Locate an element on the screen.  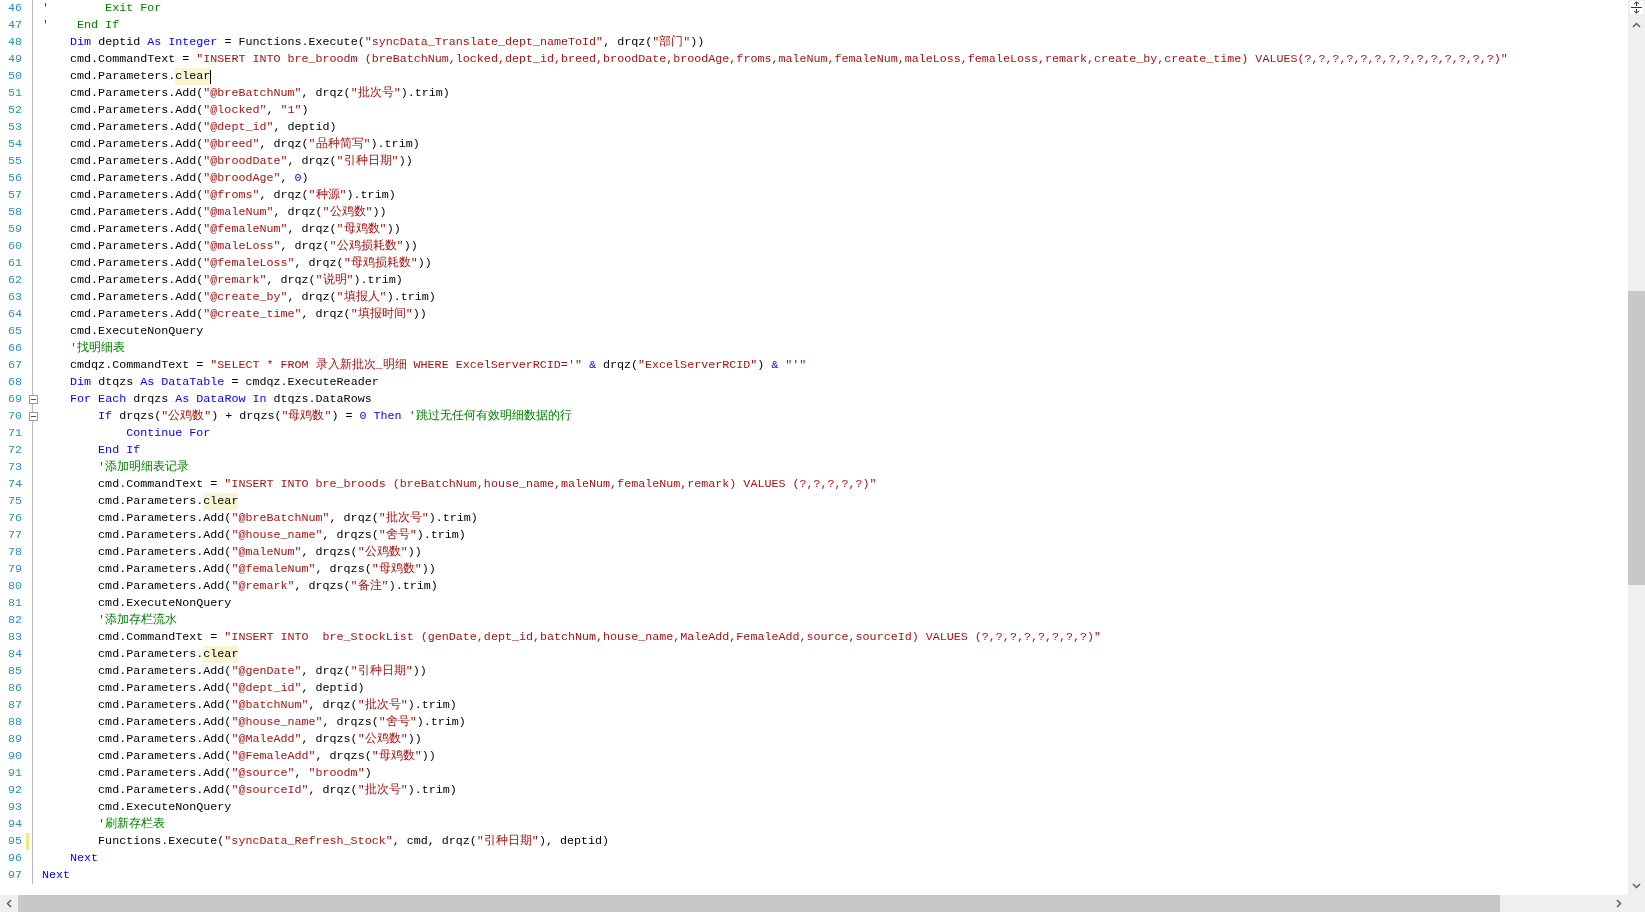
line-number: 63 is located at coordinates (14, 297).